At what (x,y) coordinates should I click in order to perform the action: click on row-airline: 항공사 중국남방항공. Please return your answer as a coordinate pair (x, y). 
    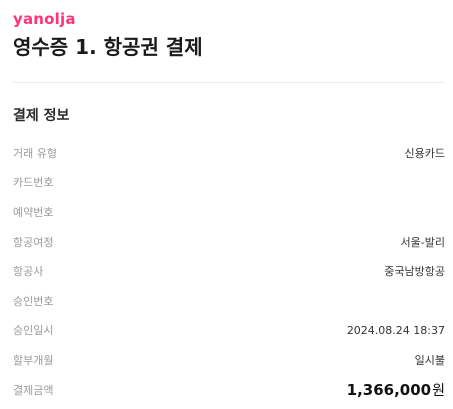
    Looking at the image, I should click on (229, 272).